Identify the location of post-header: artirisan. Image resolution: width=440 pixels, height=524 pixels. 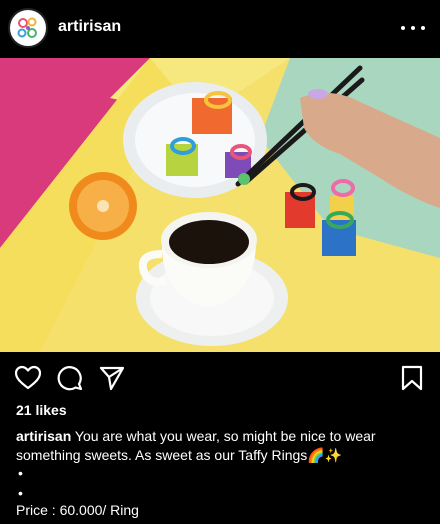
(220, 29).